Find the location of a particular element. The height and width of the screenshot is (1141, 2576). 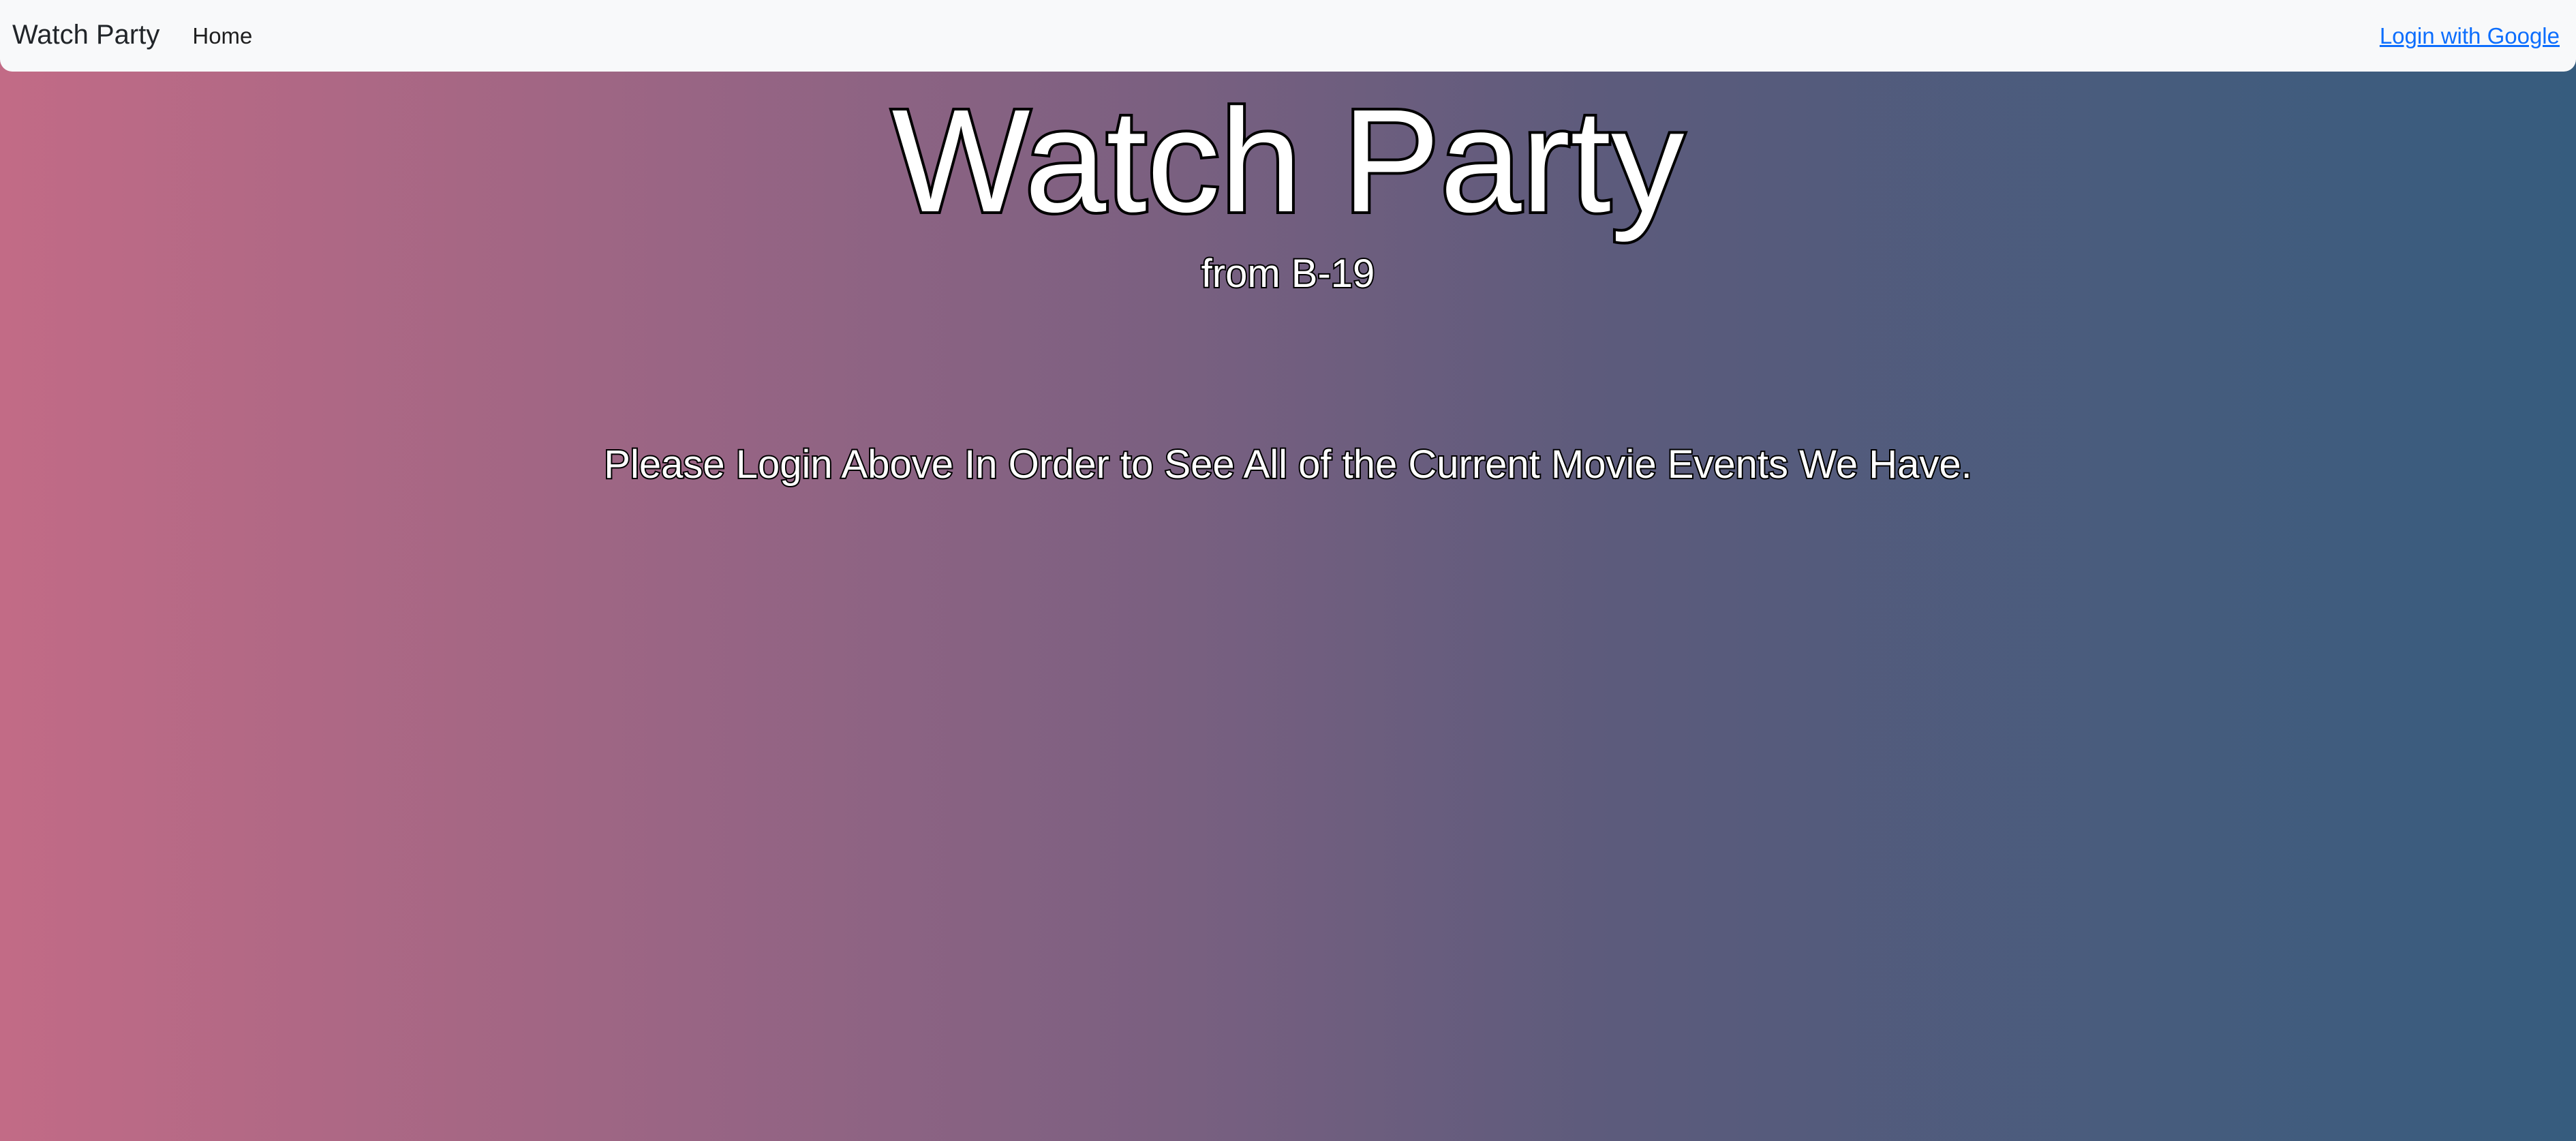

nav-home-link: Home is located at coordinates (222, 36).